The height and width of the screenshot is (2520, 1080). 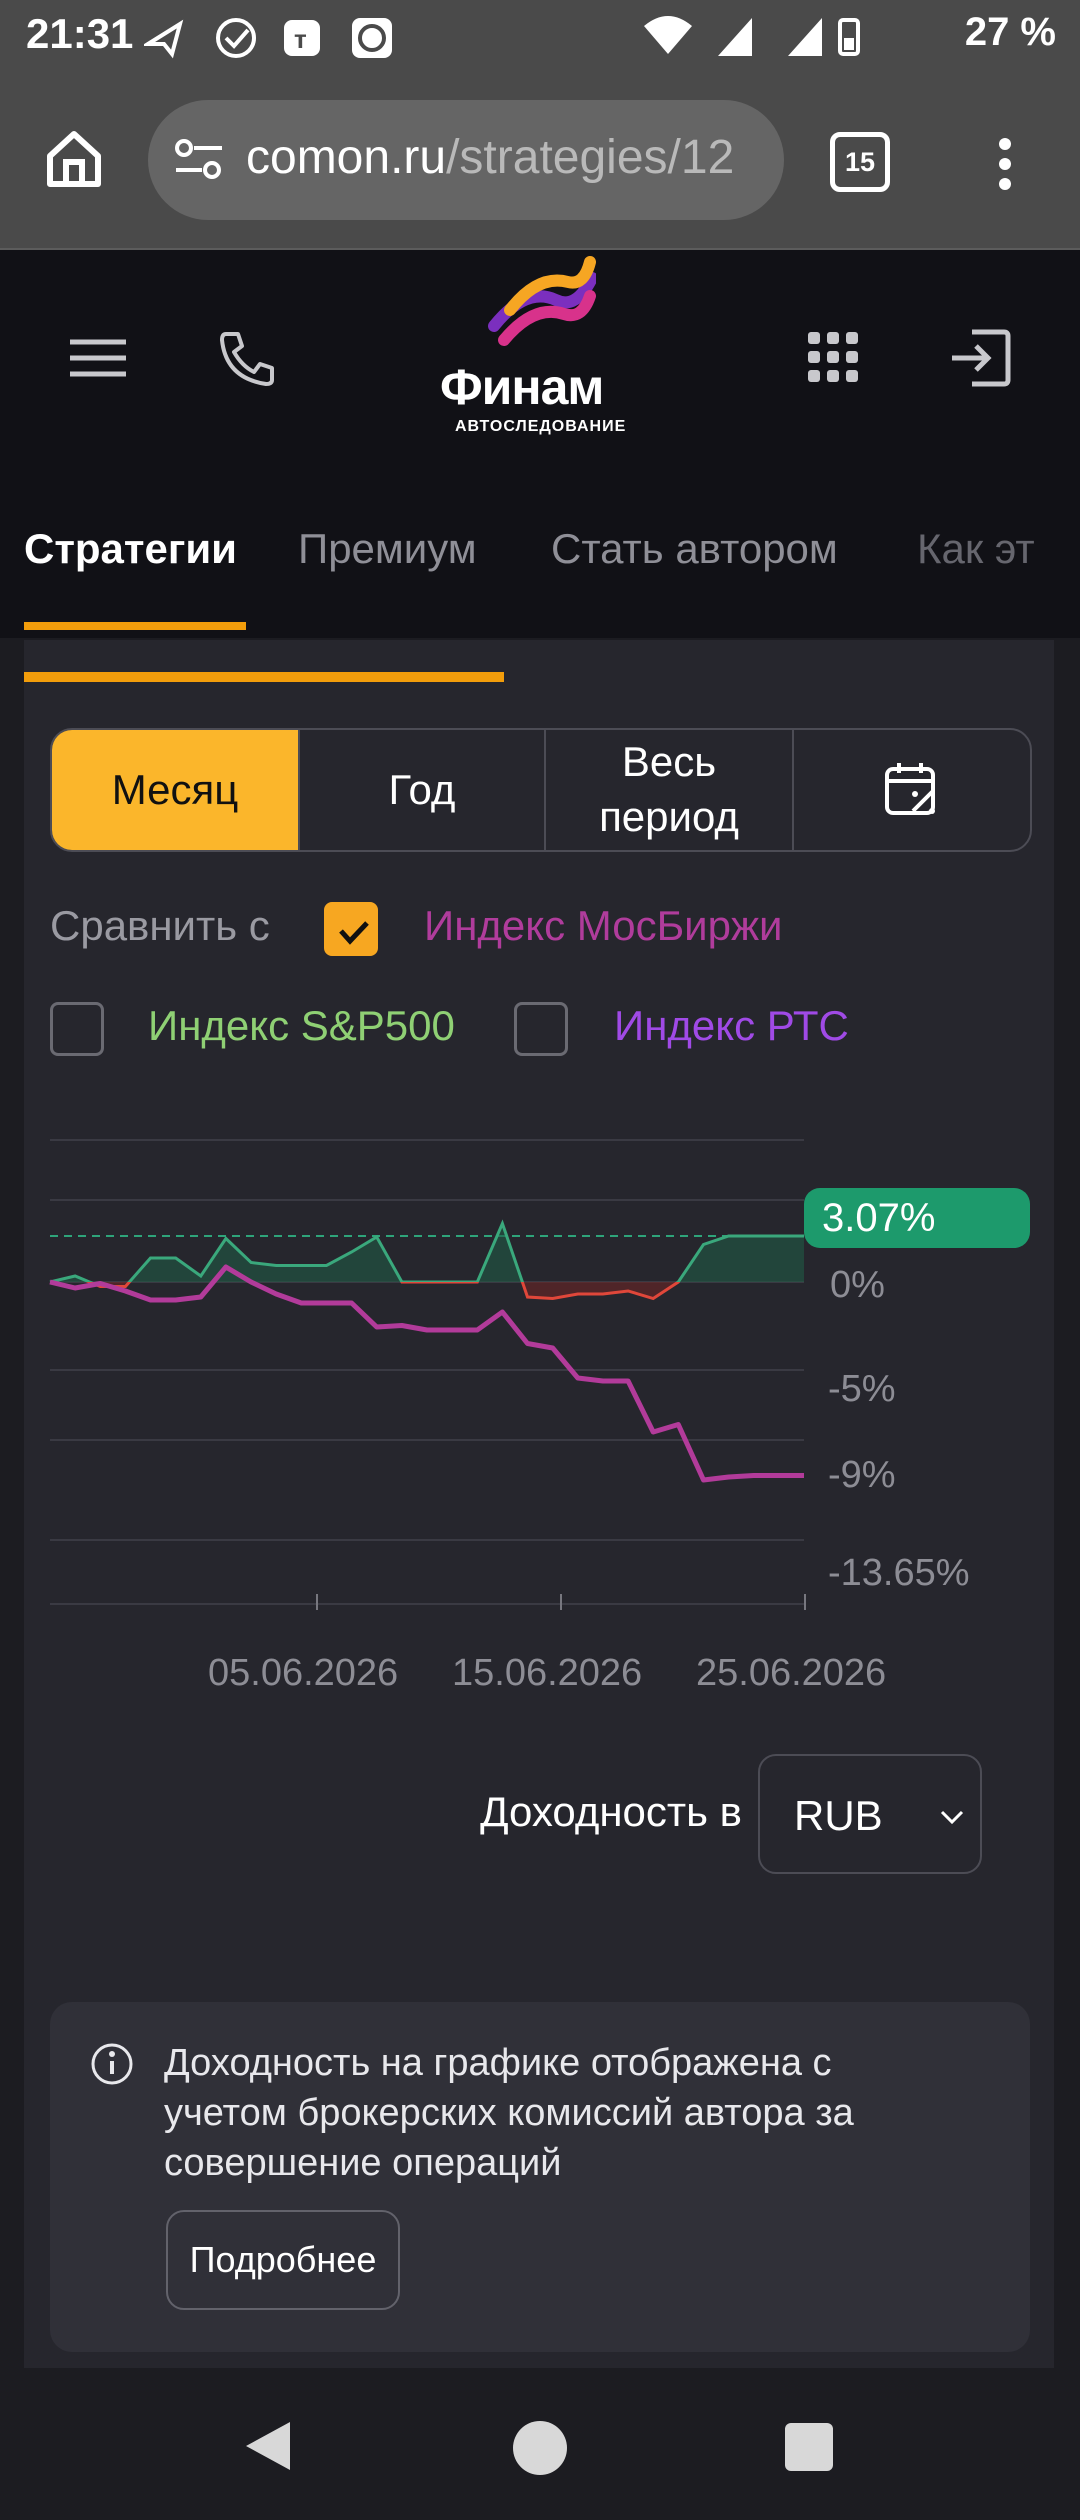 I want to click on more-menu-icon, so click(x=1005, y=164).